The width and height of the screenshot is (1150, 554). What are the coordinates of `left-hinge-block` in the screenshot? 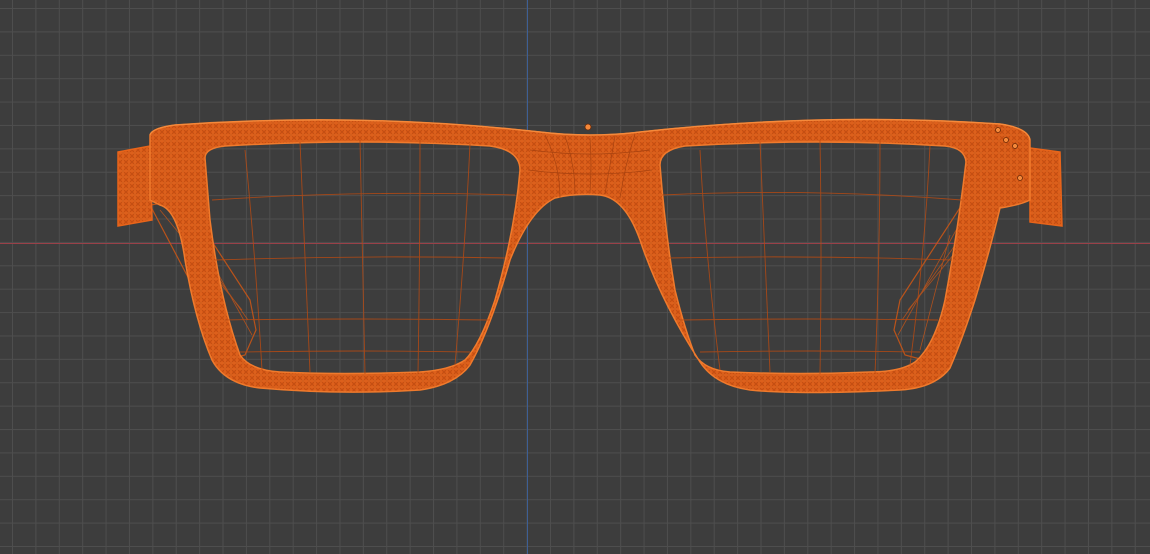 It's located at (135, 186).